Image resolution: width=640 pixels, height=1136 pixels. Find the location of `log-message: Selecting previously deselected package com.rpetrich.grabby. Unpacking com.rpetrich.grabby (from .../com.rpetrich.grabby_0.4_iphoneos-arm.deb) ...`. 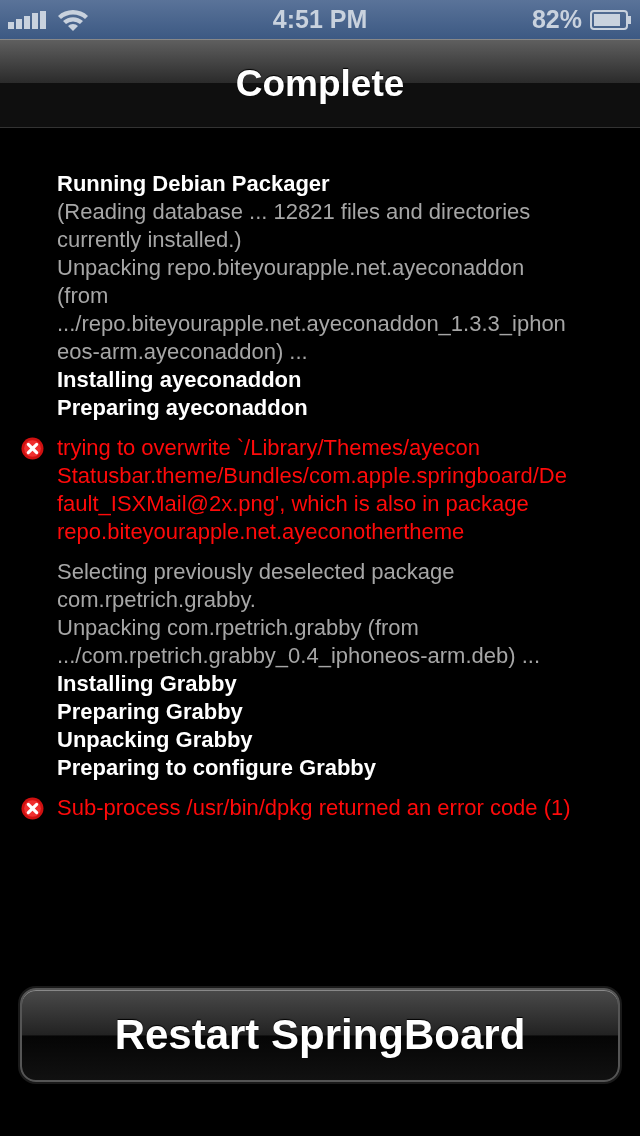

log-message: Selecting previously deselected package com.rpetrich.grabby. Unpacking com.rpetrich.grabby (from .../com.rpetrich.grabby_0.4_iphoneos-arm.deb) ... is located at coordinates (299, 614).